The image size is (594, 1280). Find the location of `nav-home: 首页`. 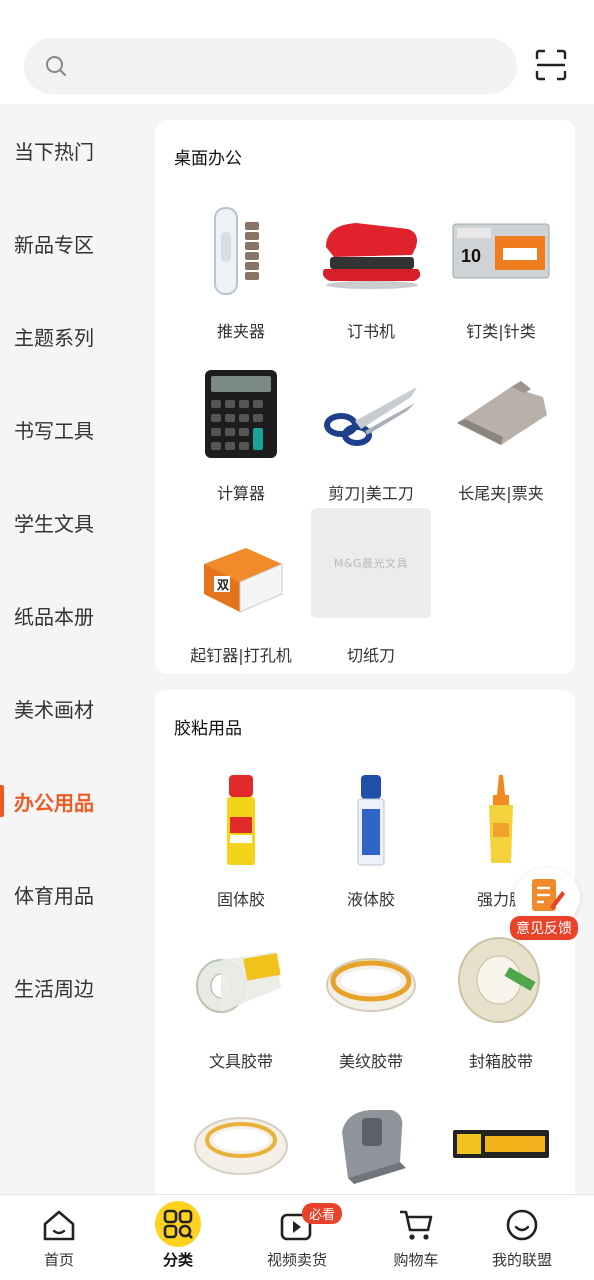

nav-home: 首页 is located at coordinates (59, 1237).